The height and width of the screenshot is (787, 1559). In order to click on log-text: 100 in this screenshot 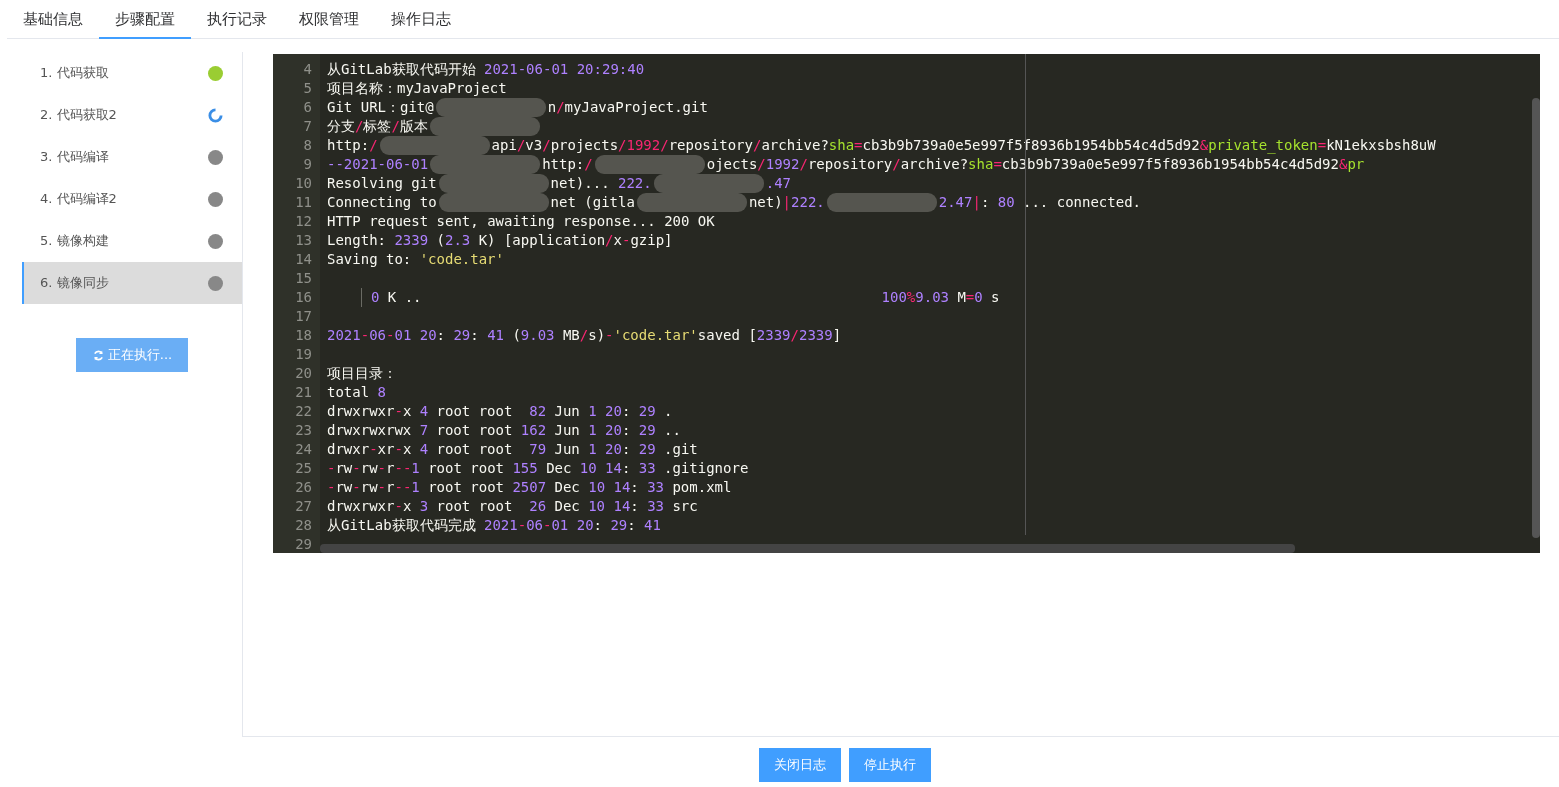, I will do `click(894, 297)`.